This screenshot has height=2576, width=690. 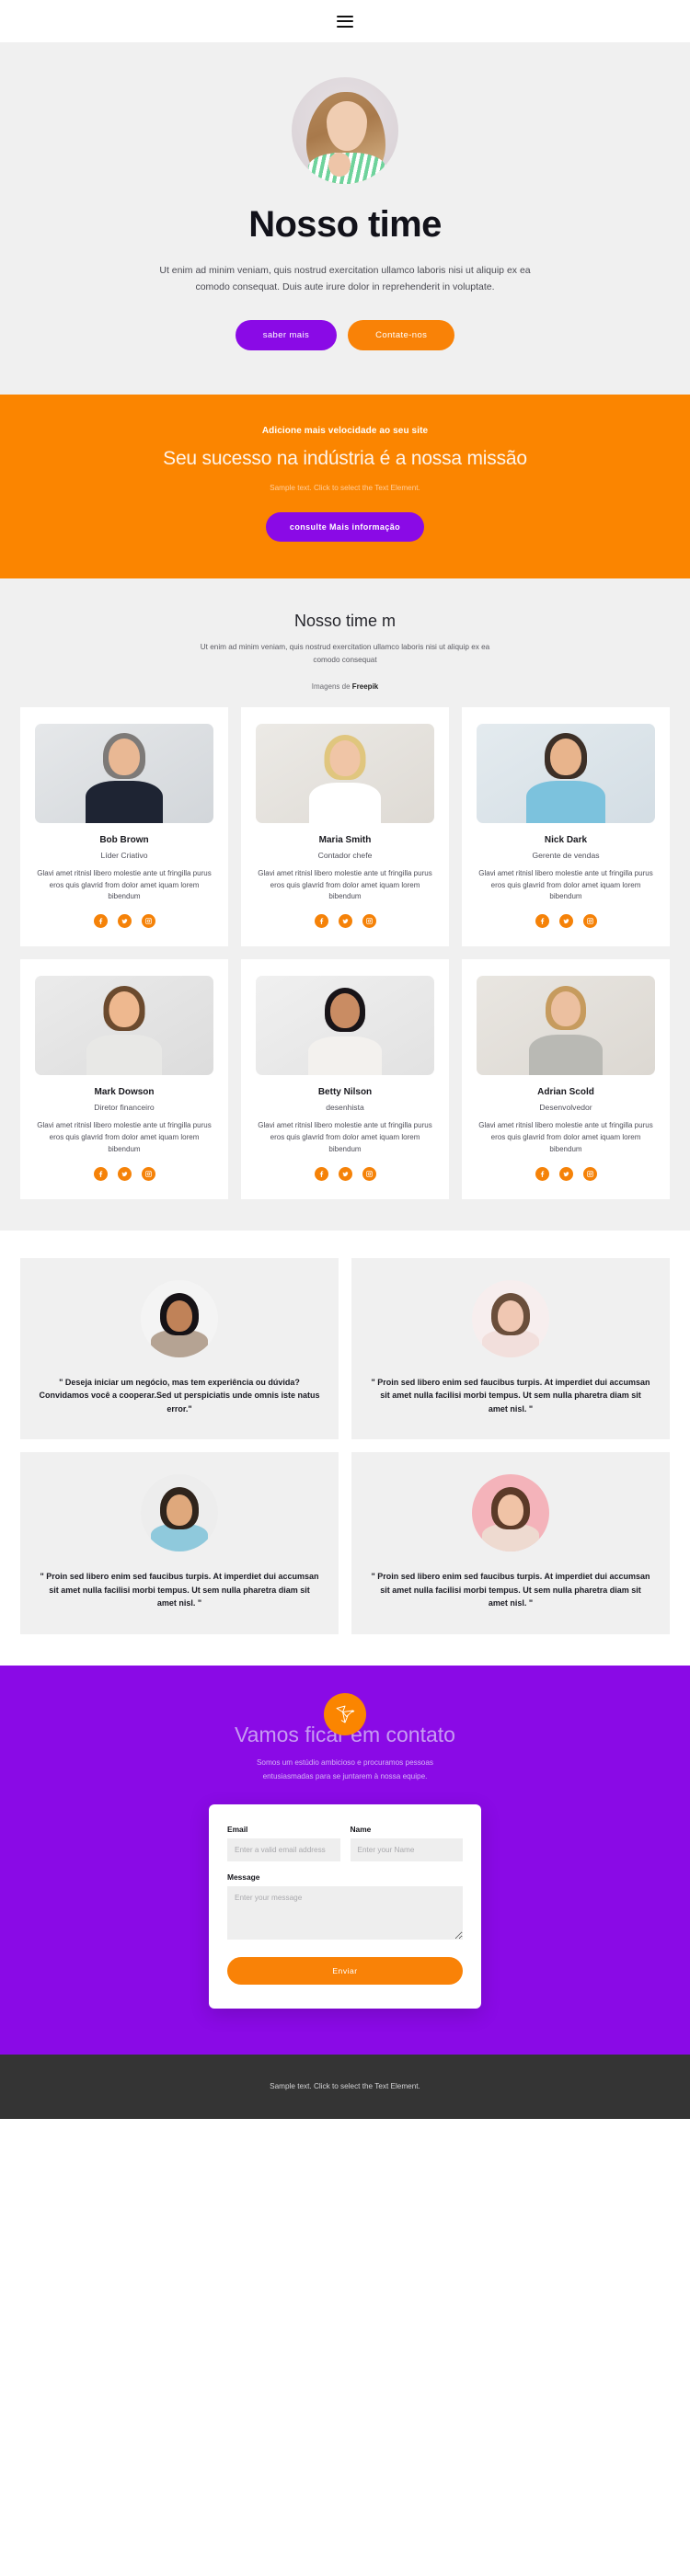 What do you see at coordinates (345, 334) in the screenshot?
I see `hero-button-group: saber mais Contate-nos` at bounding box center [345, 334].